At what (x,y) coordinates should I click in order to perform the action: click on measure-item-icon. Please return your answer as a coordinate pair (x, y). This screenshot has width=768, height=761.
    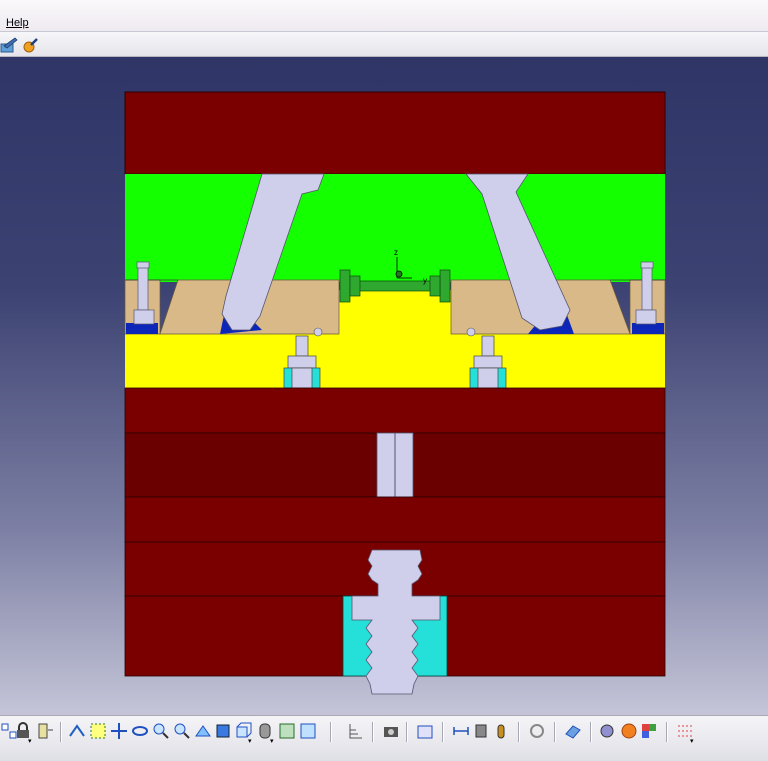
    Looking at the image, I should click on (481, 731).